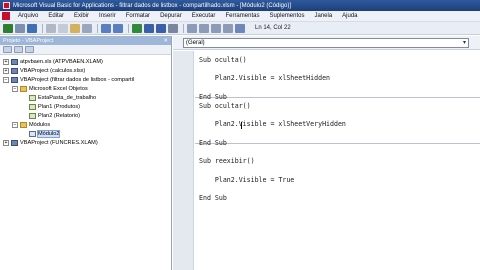 This screenshot has width=480, height=270. I want to click on object-combo: (Geral) ▾, so click(326, 42).